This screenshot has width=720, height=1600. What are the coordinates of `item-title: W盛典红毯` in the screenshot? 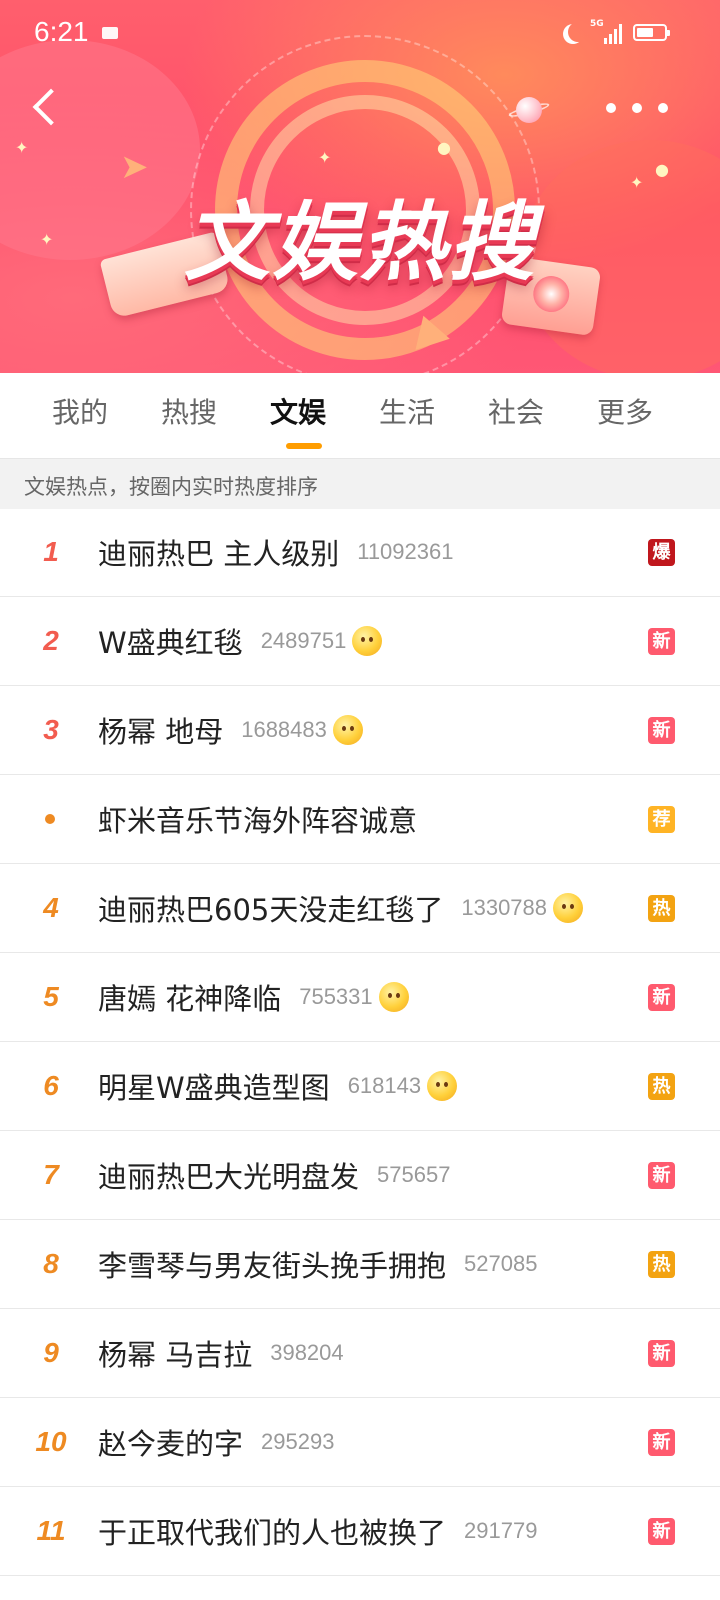 It's located at (170, 643).